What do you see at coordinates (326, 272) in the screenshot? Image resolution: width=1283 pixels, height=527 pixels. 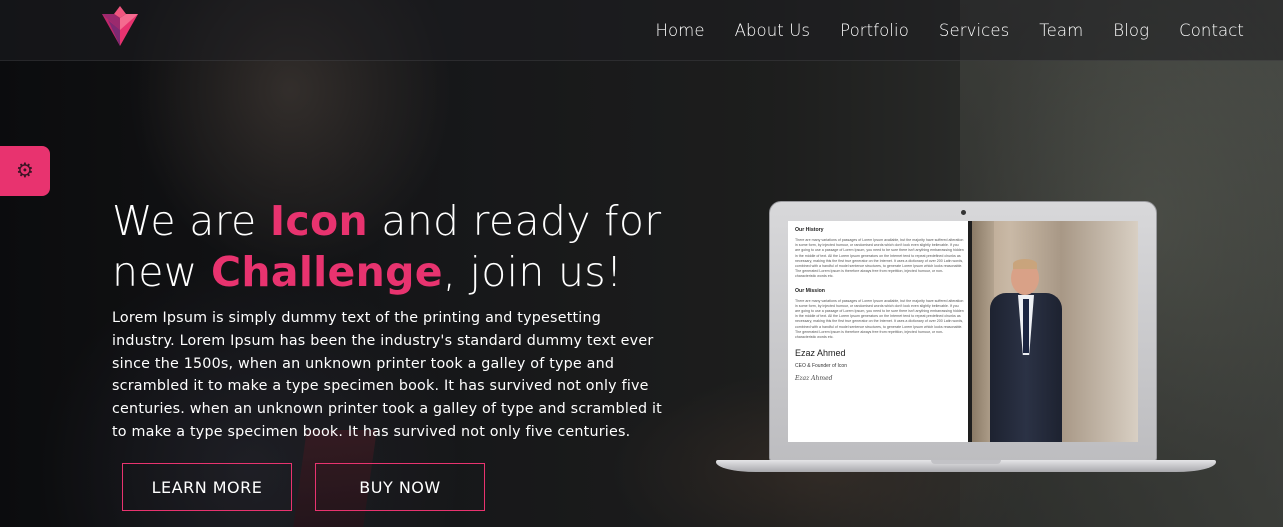 I see `headline-accent-challenge-word: Challenge` at bounding box center [326, 272].